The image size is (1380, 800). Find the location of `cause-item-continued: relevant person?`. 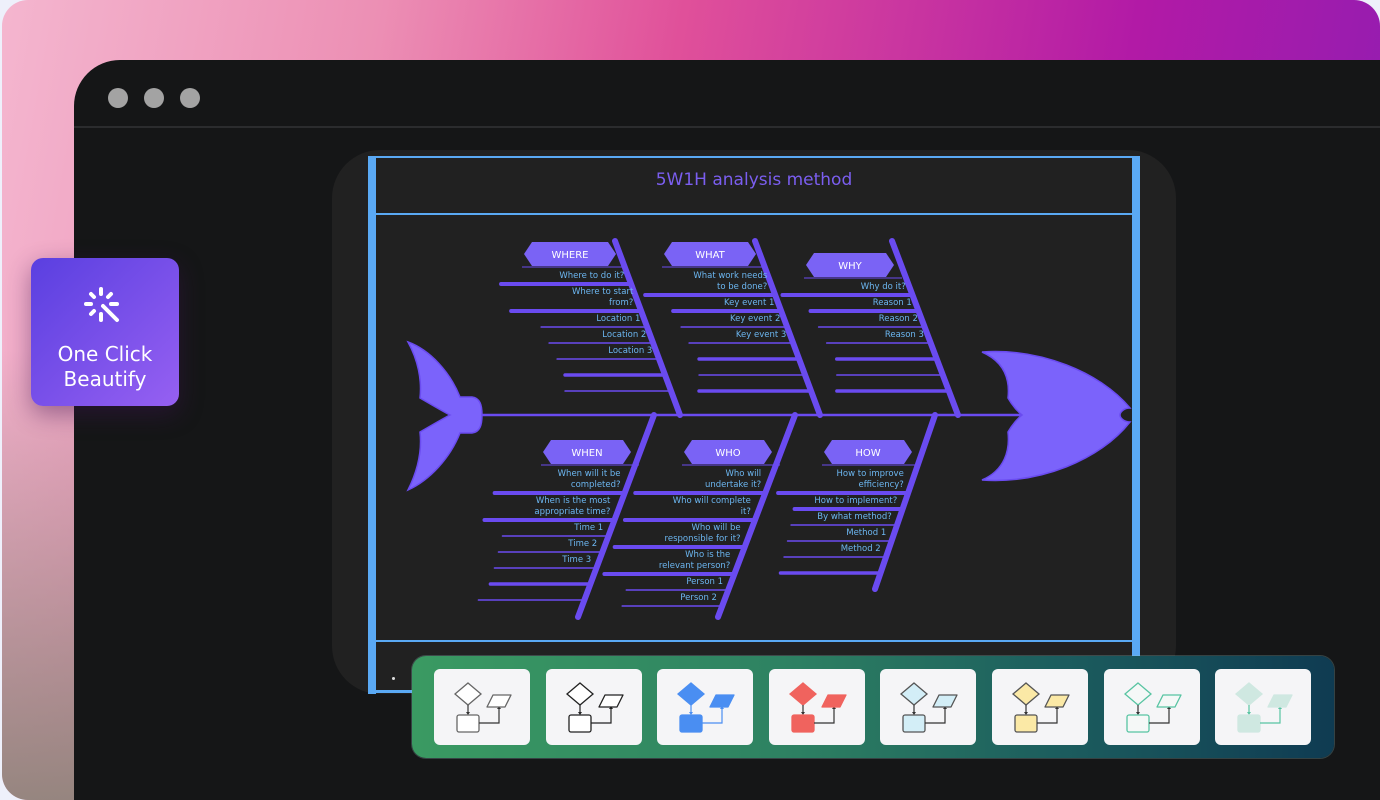

cause-item-continued: relevant person? is located at coordinates (694, 566).